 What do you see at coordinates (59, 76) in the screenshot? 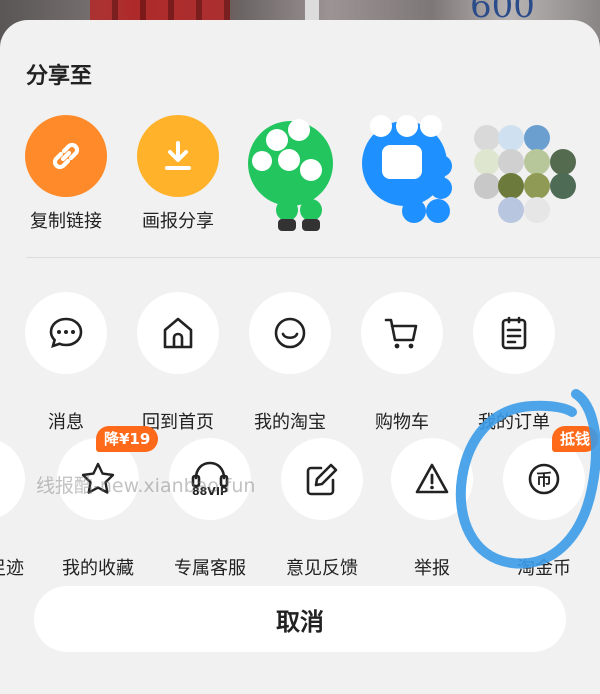
I see `sheet-title: 分享至` at bounding box center [59, 76].